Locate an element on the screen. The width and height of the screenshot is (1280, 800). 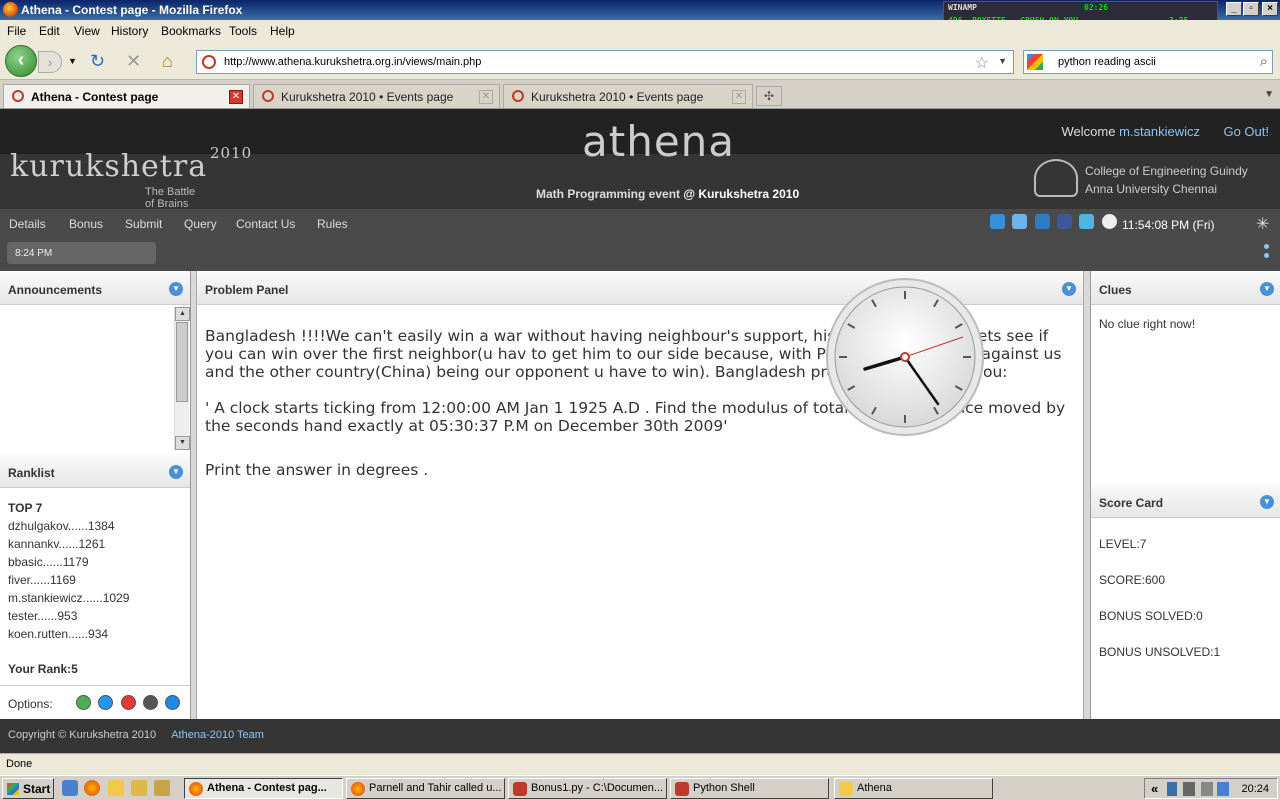
ranklist-header: Ranklist ▼ is located at coordinates (95, 471).